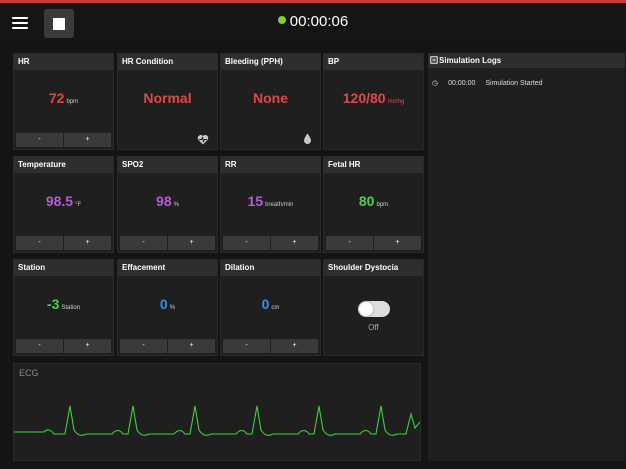 Image resolution: width=626 pixels, height=469 pixels. I want to click on station-tile: Station -3 Station - +, so click(63, 307).